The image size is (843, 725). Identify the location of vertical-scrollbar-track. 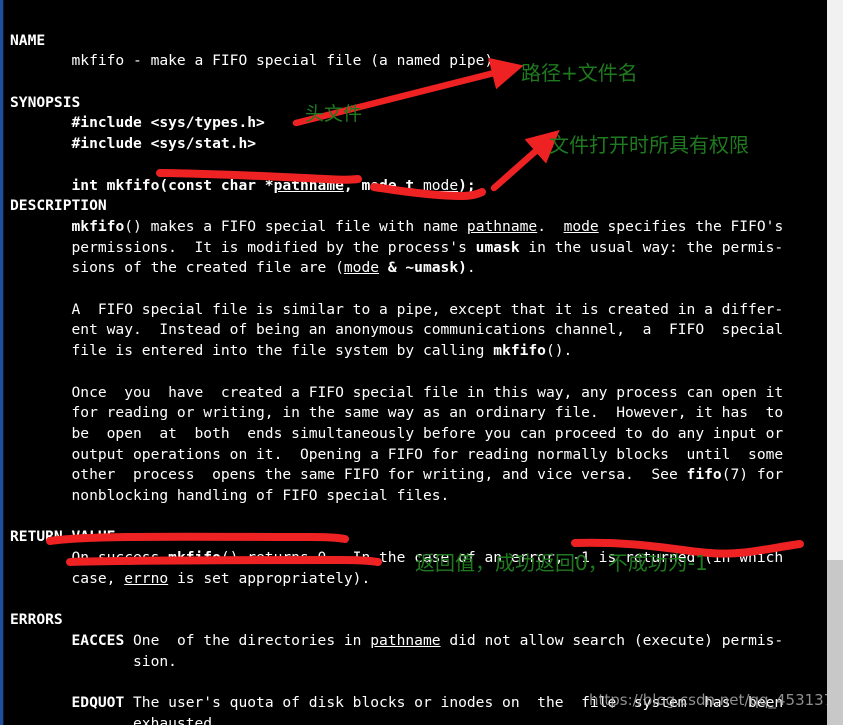
(835, 362).